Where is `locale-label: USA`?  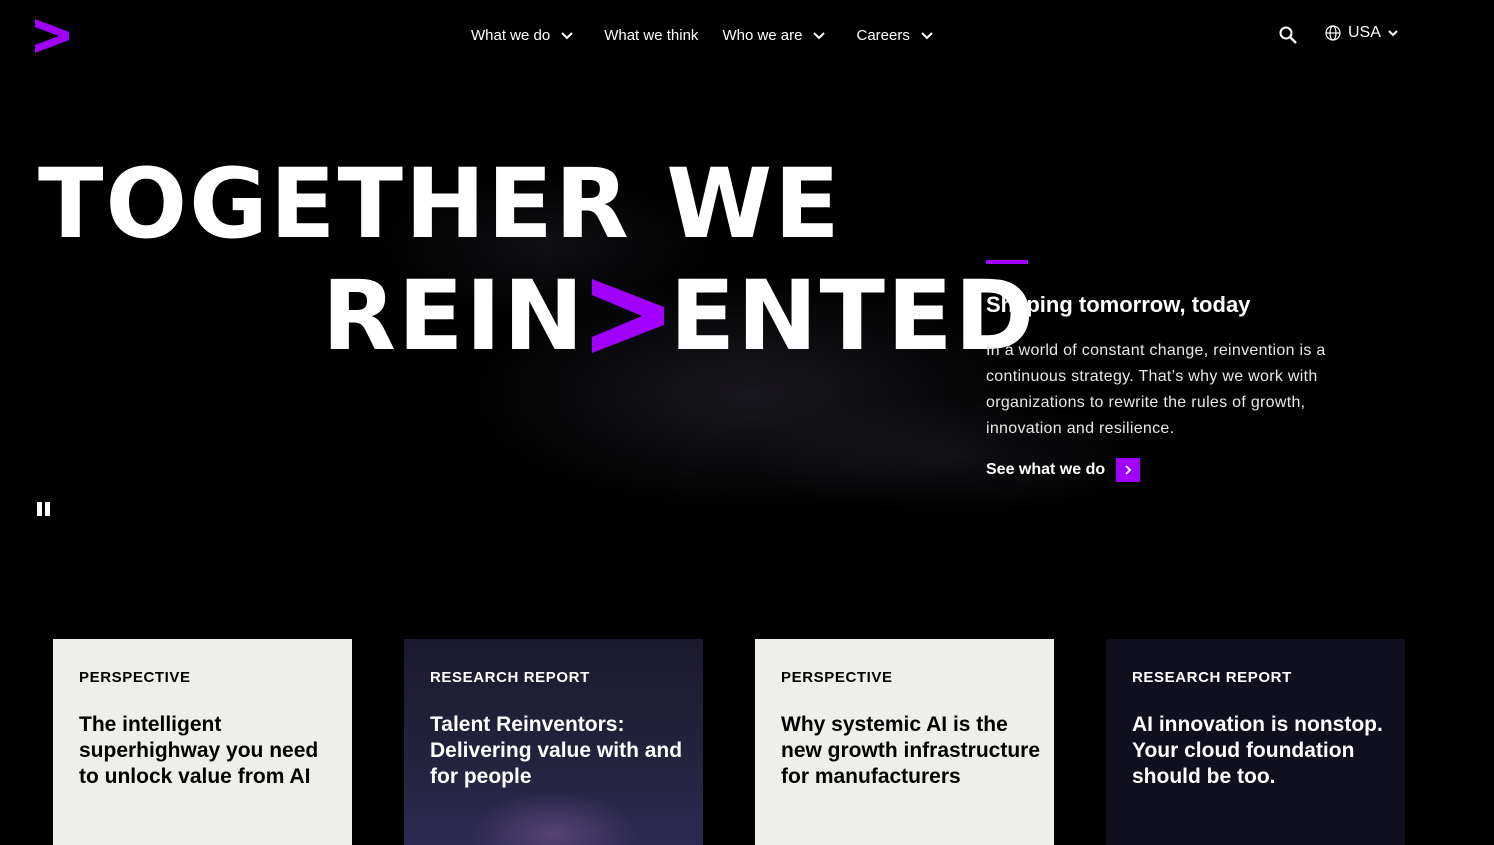 locale-label: USA is located at coordinates (1364, 32).